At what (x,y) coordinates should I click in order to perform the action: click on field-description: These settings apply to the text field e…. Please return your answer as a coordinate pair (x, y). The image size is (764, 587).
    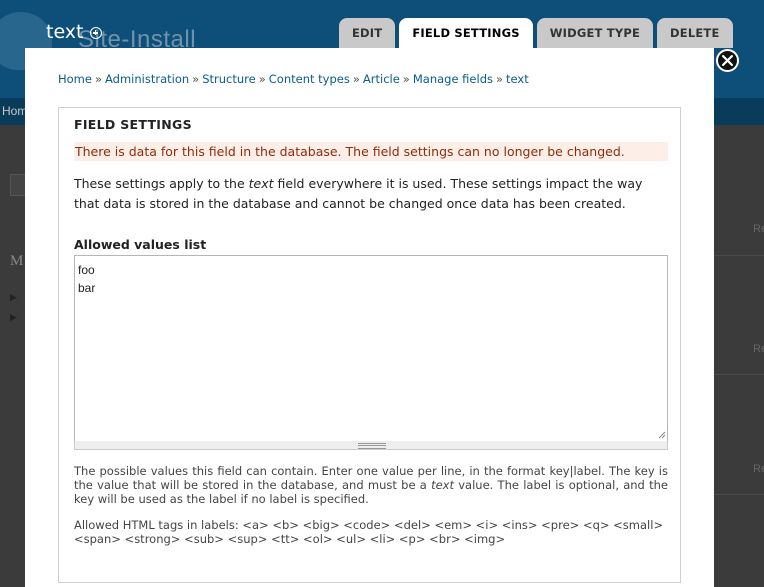
    Looking at the image, I should click on (371, 194).